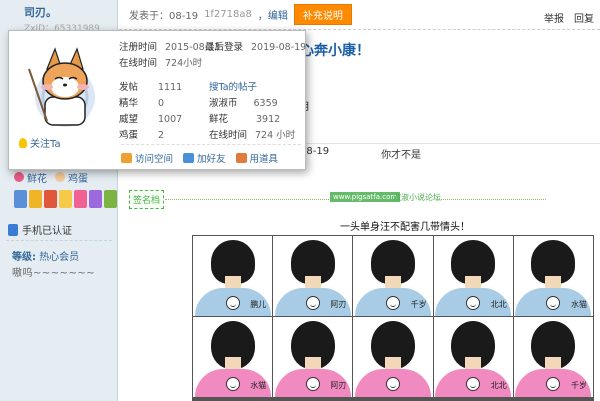  I want to click on visit-space-button: 访问空间, so click(147, 158).